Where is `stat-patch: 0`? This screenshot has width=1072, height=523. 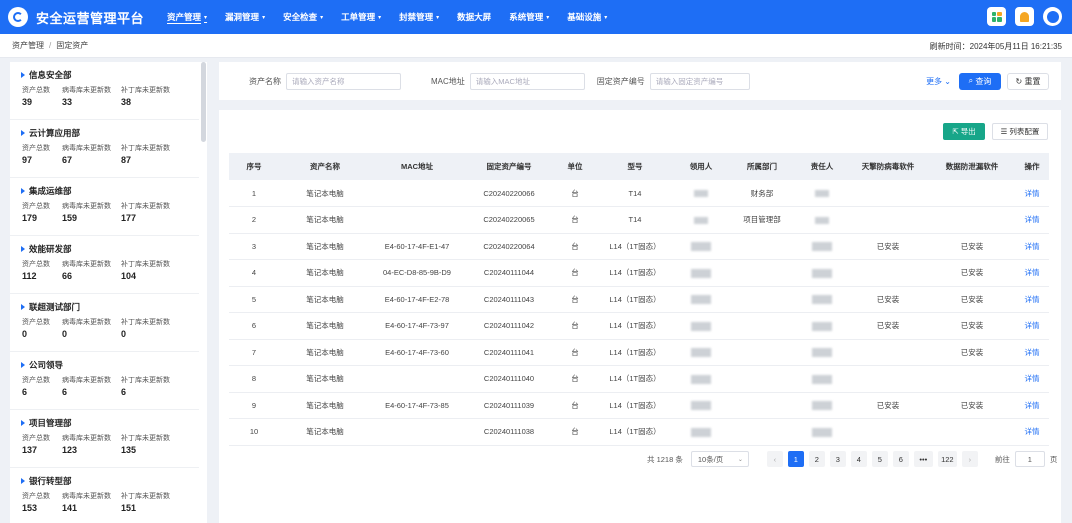
stat-patch: 0 is located at coordinates (124, 334).